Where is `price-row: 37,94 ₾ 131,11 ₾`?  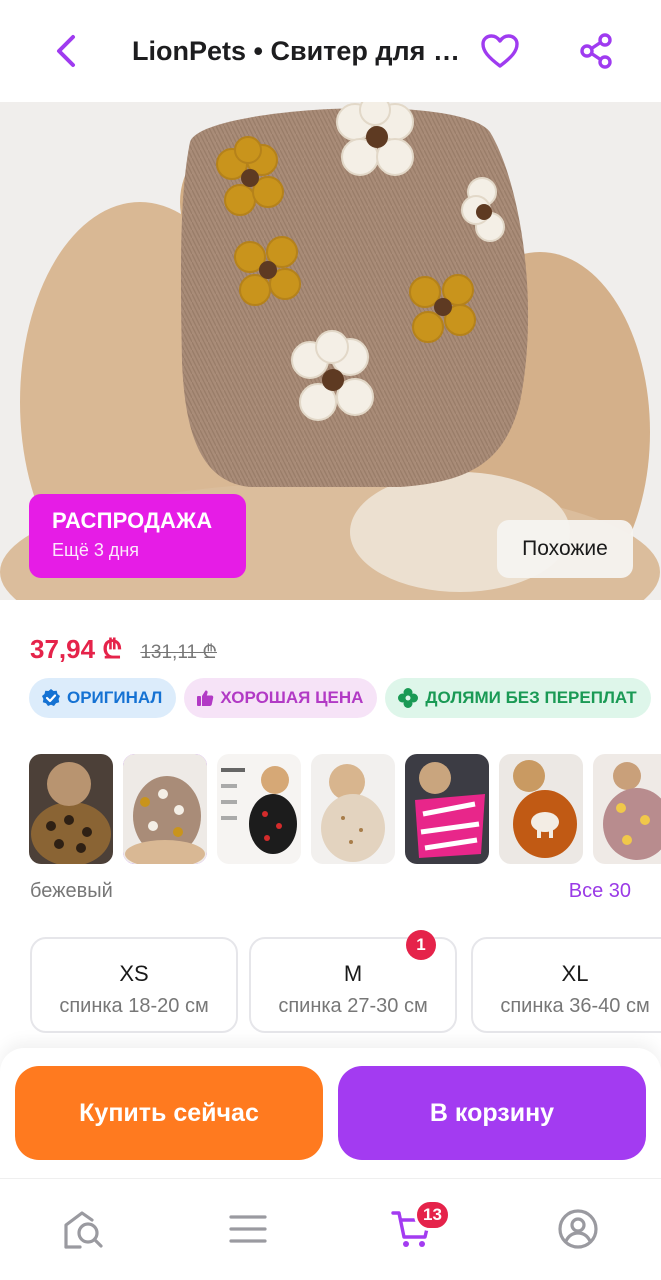 price-row: 37,94 ₾ 131,11 ₾ is located at coordinates (123, 648).